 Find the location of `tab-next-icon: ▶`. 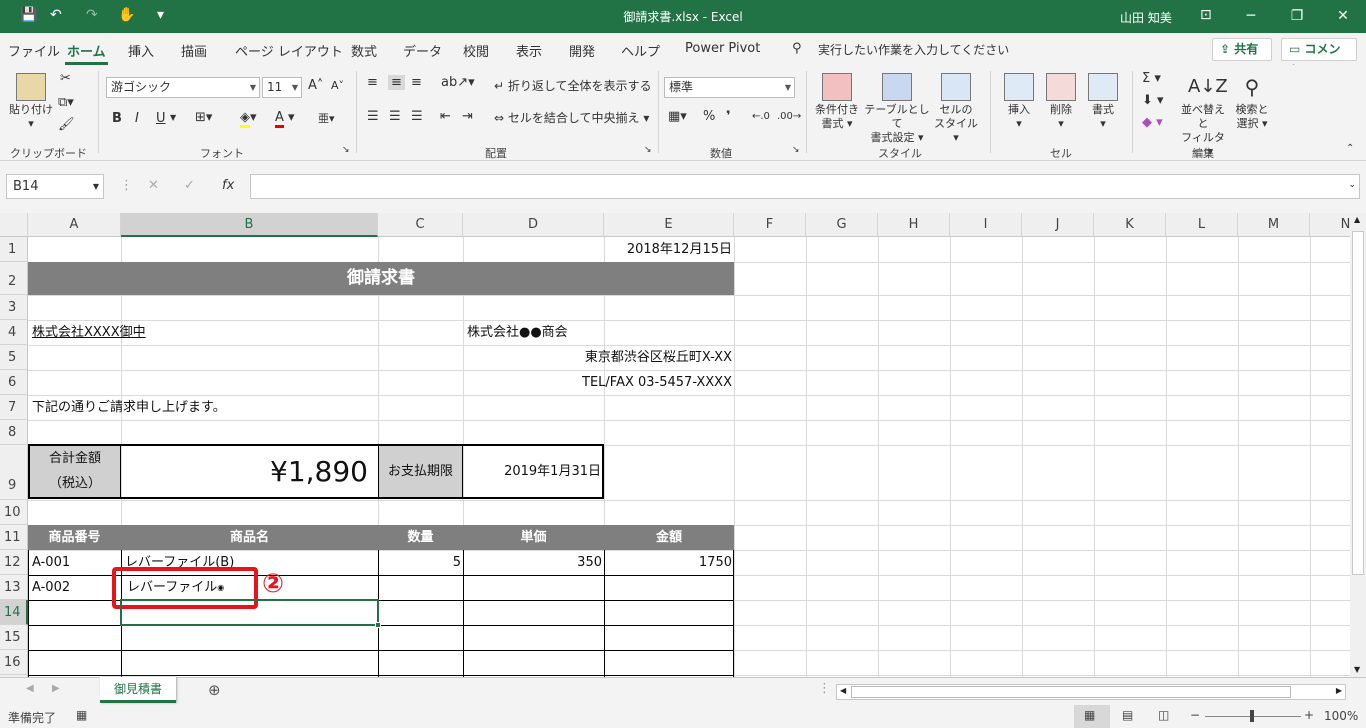

tab-next-icon: ▶ is located at coordinates (56, 688).